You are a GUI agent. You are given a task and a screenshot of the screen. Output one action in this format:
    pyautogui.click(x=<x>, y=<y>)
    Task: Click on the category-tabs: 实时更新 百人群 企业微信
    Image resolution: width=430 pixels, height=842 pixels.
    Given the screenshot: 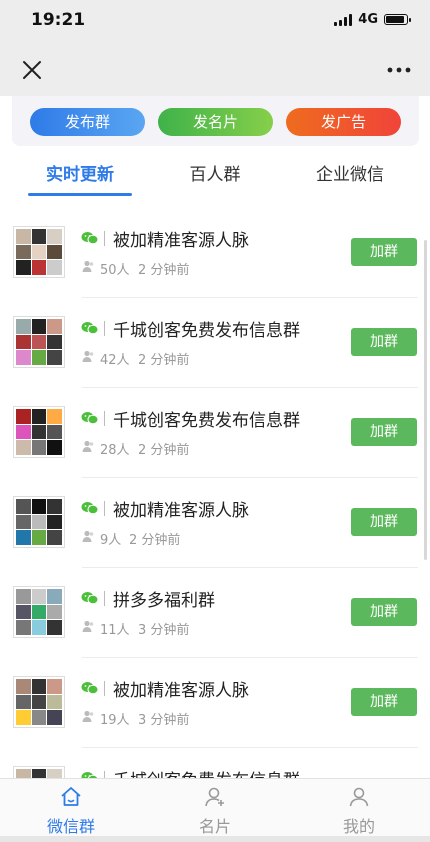 What is the action you would take?
    pyautogui.click(x=215, y=180)
    